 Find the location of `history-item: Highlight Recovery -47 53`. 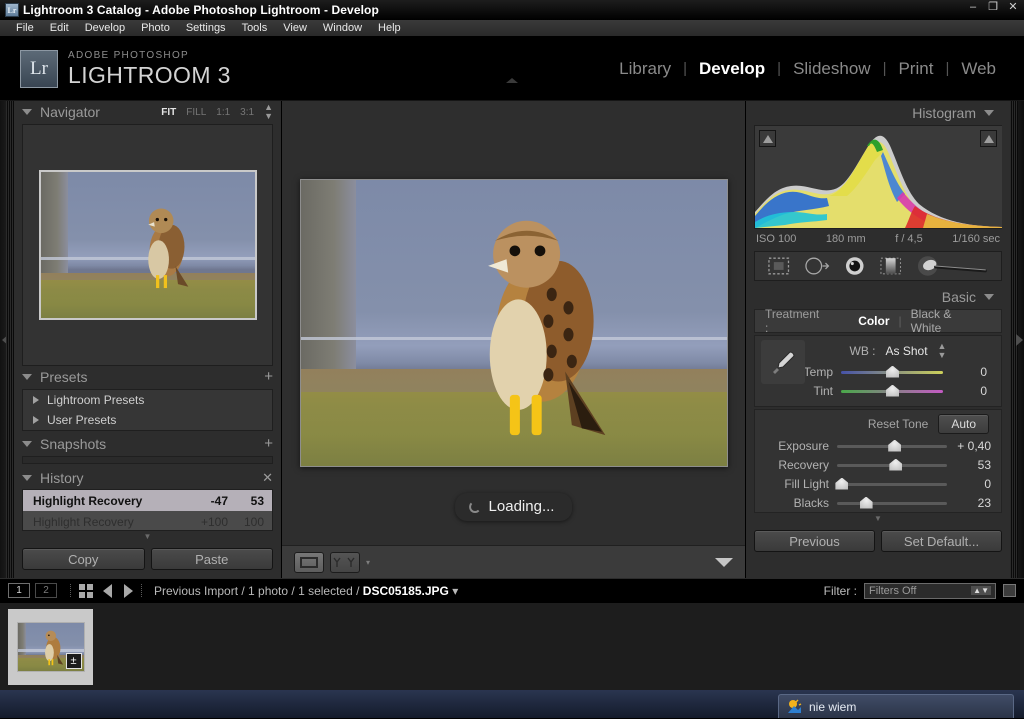

history-item: Highlight Recovery -47 53 is located at coordinates (147, 501).